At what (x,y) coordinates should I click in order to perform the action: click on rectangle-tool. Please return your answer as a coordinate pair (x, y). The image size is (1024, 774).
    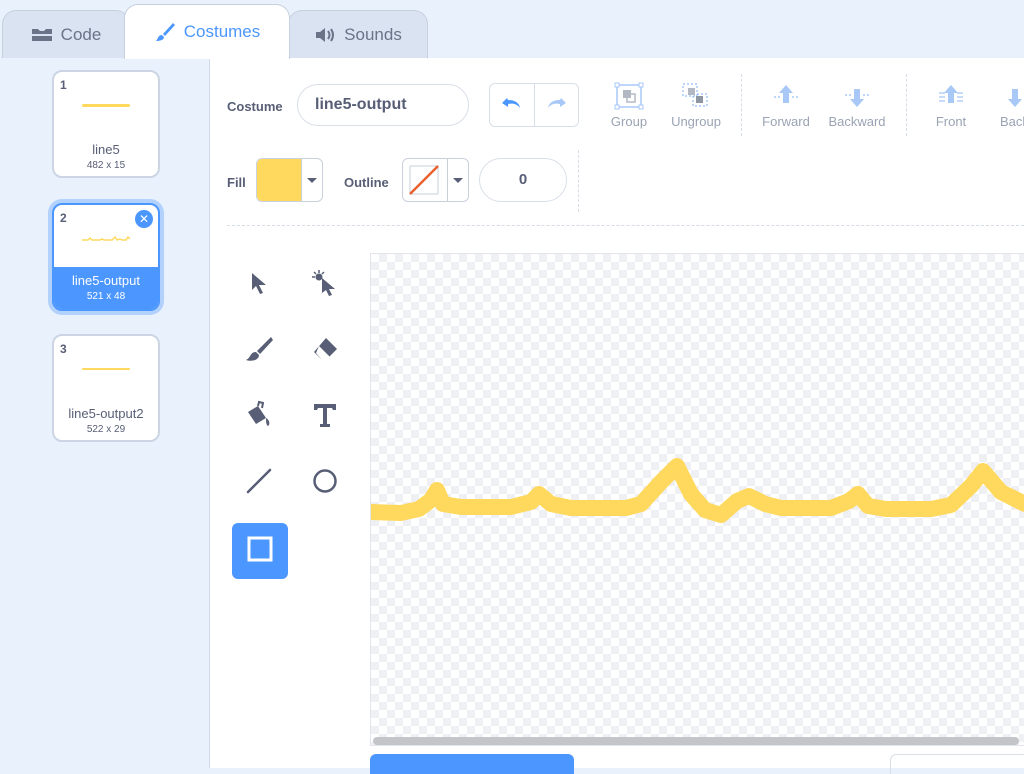
    Looking at the image, I should click on (260, 551).